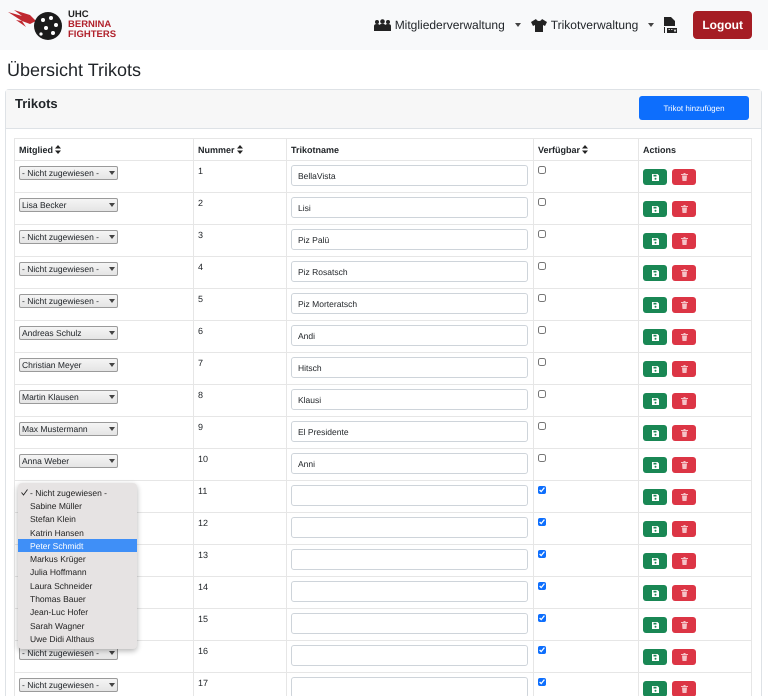 The height and width of the screenshot is (696, 768). I want to click on member-select: Max Mustermann, so click(68, 429).